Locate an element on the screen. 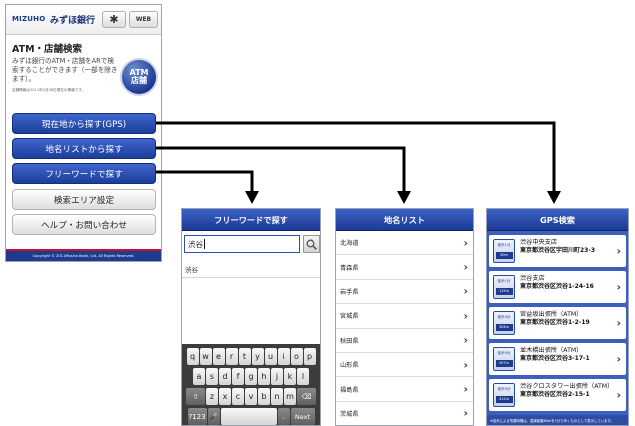  walk-time: 徒歩1分 is located at coordinates (504, 281).